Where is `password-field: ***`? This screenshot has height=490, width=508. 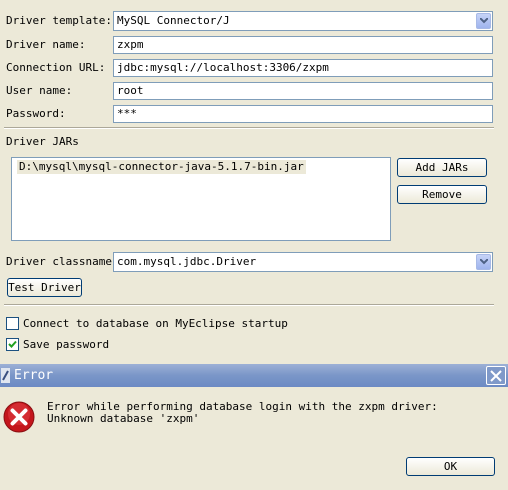
password-field: *** is located at coordinates (303, 114).